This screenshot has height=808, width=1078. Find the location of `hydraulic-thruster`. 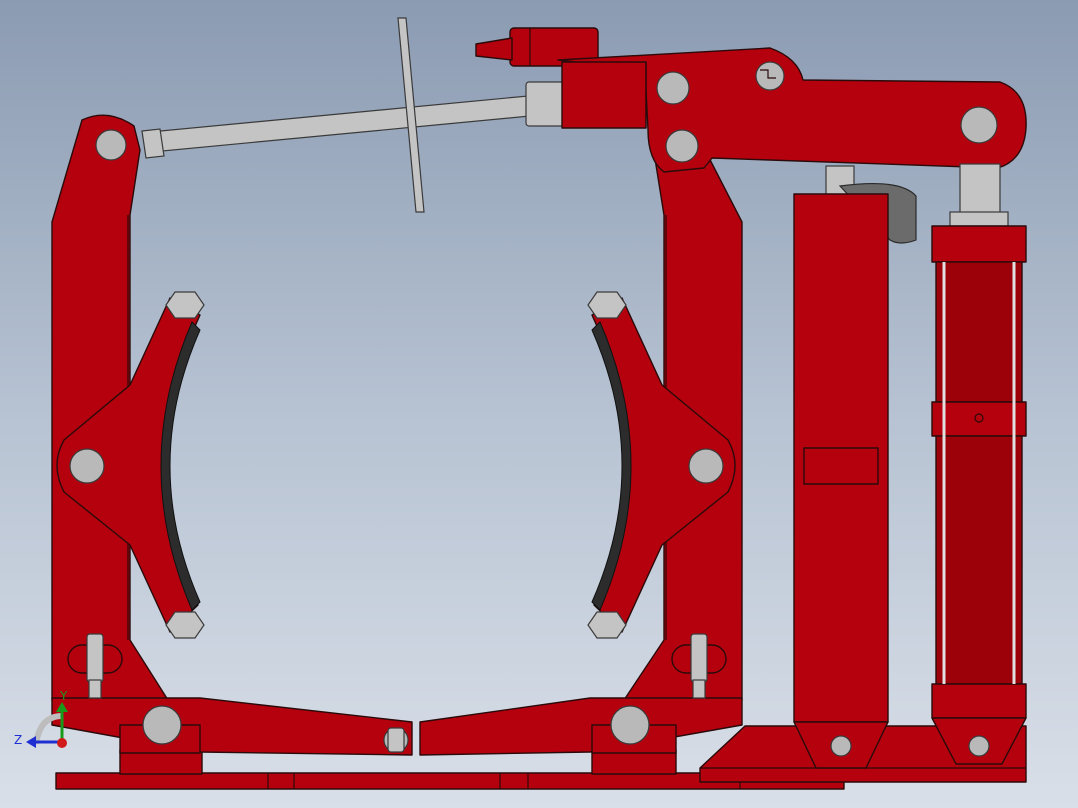

hydraulic-thruster is located at coordinates (979, 464).